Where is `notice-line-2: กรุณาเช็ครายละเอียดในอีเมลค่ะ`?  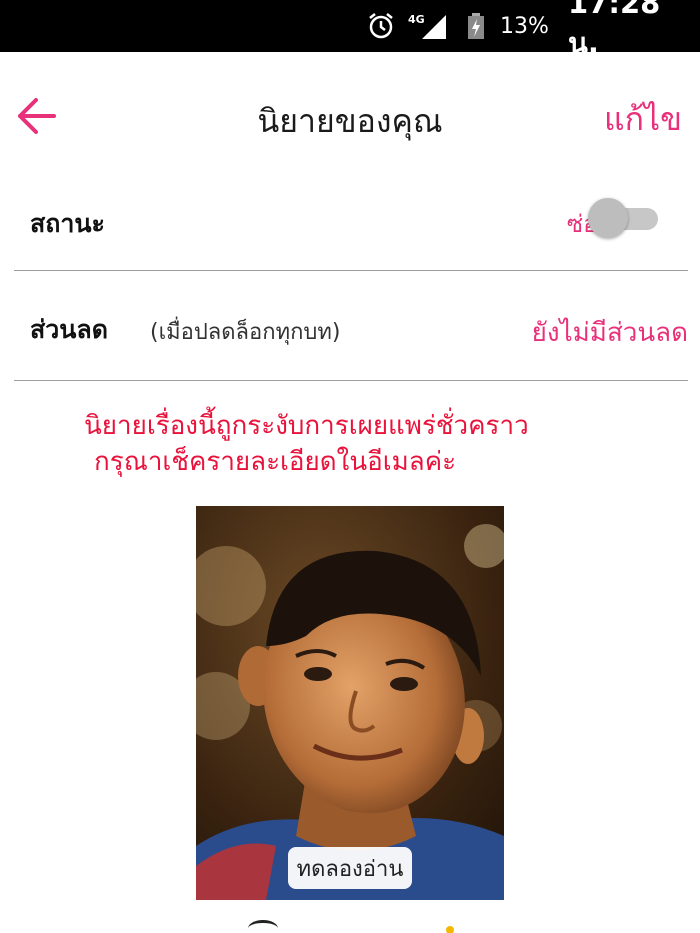
notice-line-2: กรุณาเช็ครายละเอียดในอีเมลค่ะ is located at coordinates (275, 462).